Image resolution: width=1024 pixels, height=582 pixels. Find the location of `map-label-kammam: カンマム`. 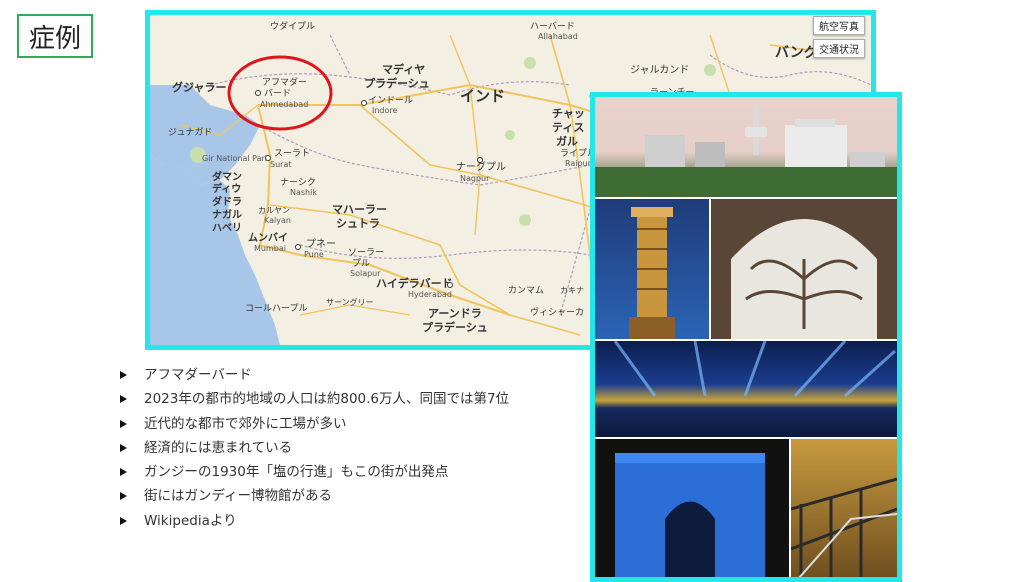

map-label-kammam: カンマム is located at coordinates (526, 290).